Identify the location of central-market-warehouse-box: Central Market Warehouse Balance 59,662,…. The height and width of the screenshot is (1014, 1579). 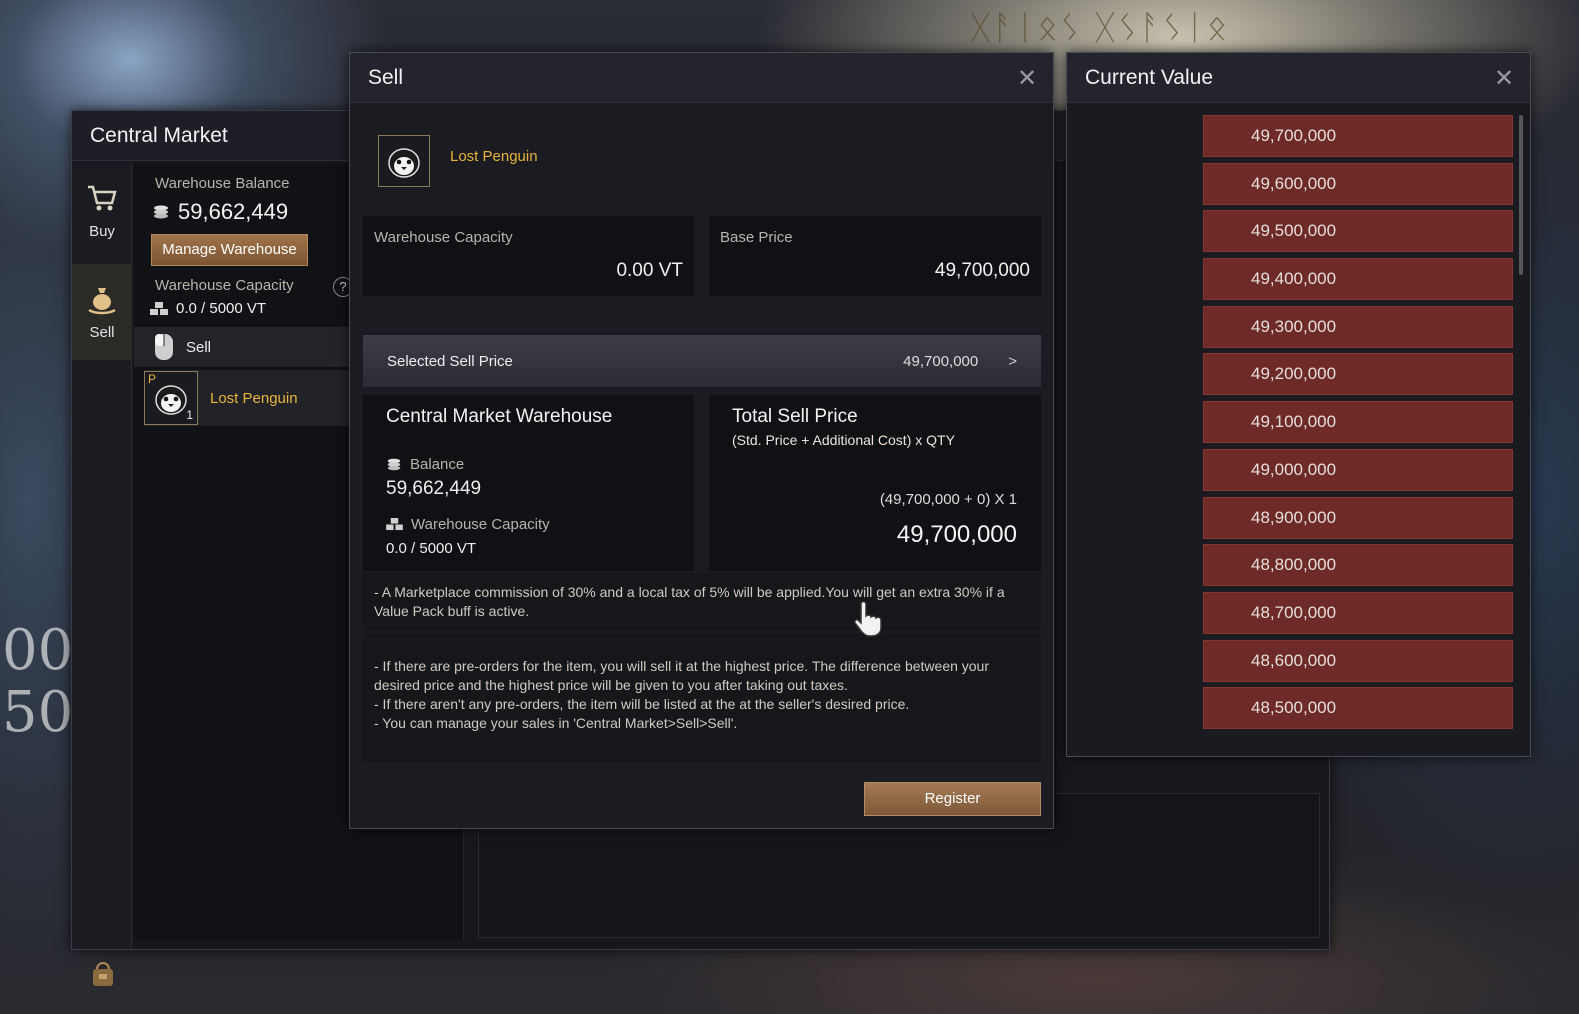
(528, 483).